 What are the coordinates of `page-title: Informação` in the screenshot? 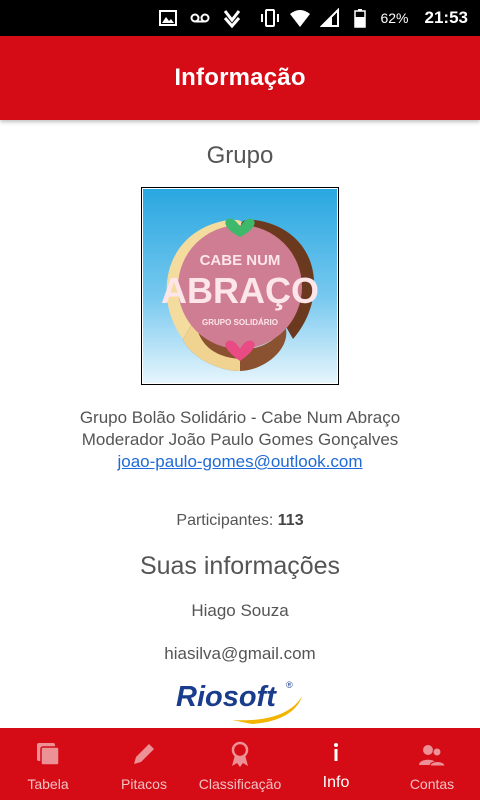 It's located at (240, 77).